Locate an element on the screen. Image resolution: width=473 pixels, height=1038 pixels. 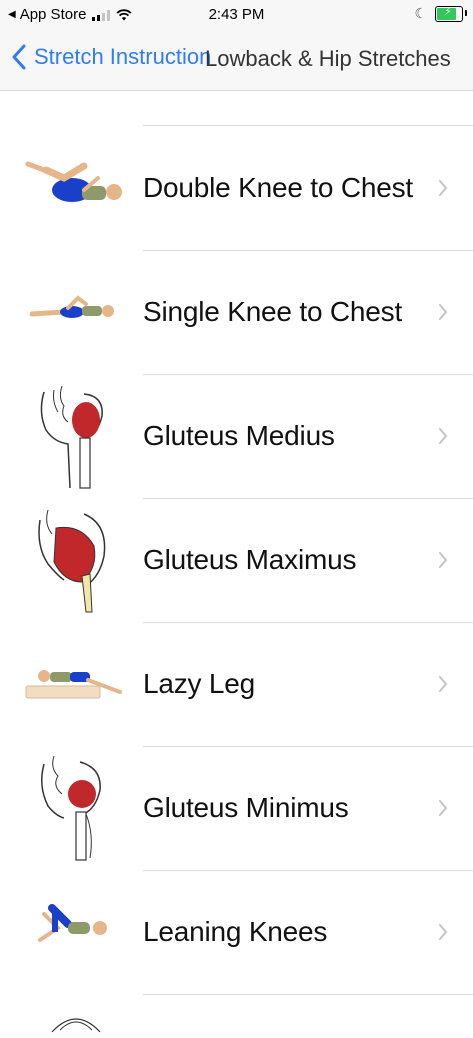
moon-icon: ☾ is located at coordinates (420, 13).